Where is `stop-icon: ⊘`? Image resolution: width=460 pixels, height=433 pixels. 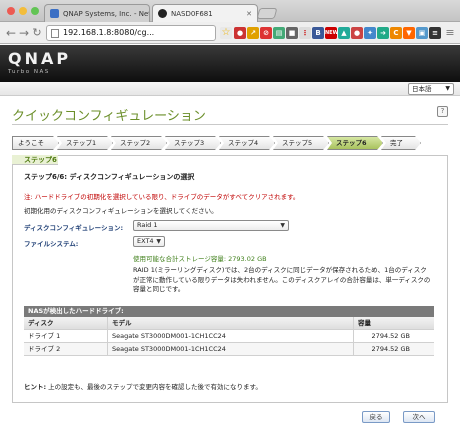 stop-icon: ⊘ is located at coordinates (266, 33).